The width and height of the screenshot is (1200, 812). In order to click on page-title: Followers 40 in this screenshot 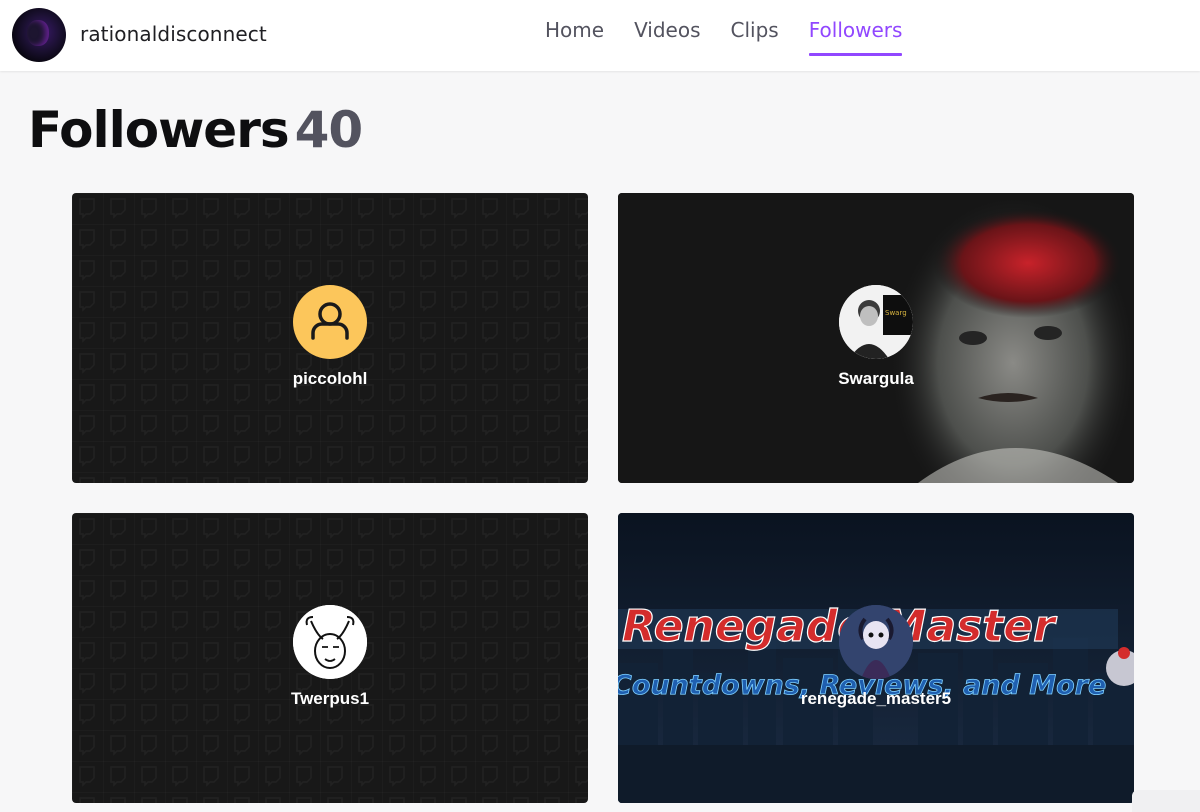, I will do `click(196, 130)`.